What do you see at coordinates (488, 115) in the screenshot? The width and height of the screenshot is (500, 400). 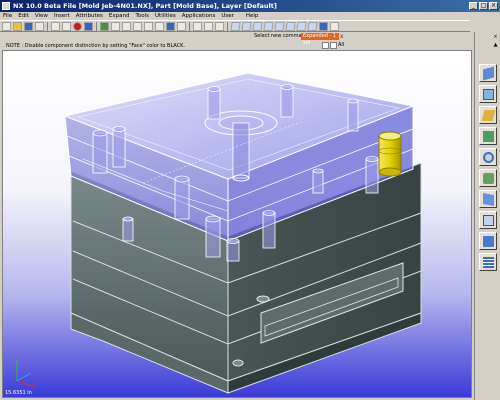 I see `slide-icon` at bounding box center [488, 115].